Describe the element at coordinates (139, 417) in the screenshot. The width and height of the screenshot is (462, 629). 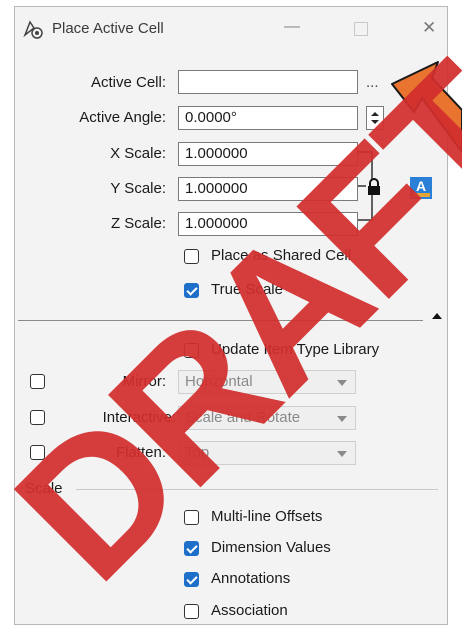
I see `interactive-label: Interactive:` at that location.